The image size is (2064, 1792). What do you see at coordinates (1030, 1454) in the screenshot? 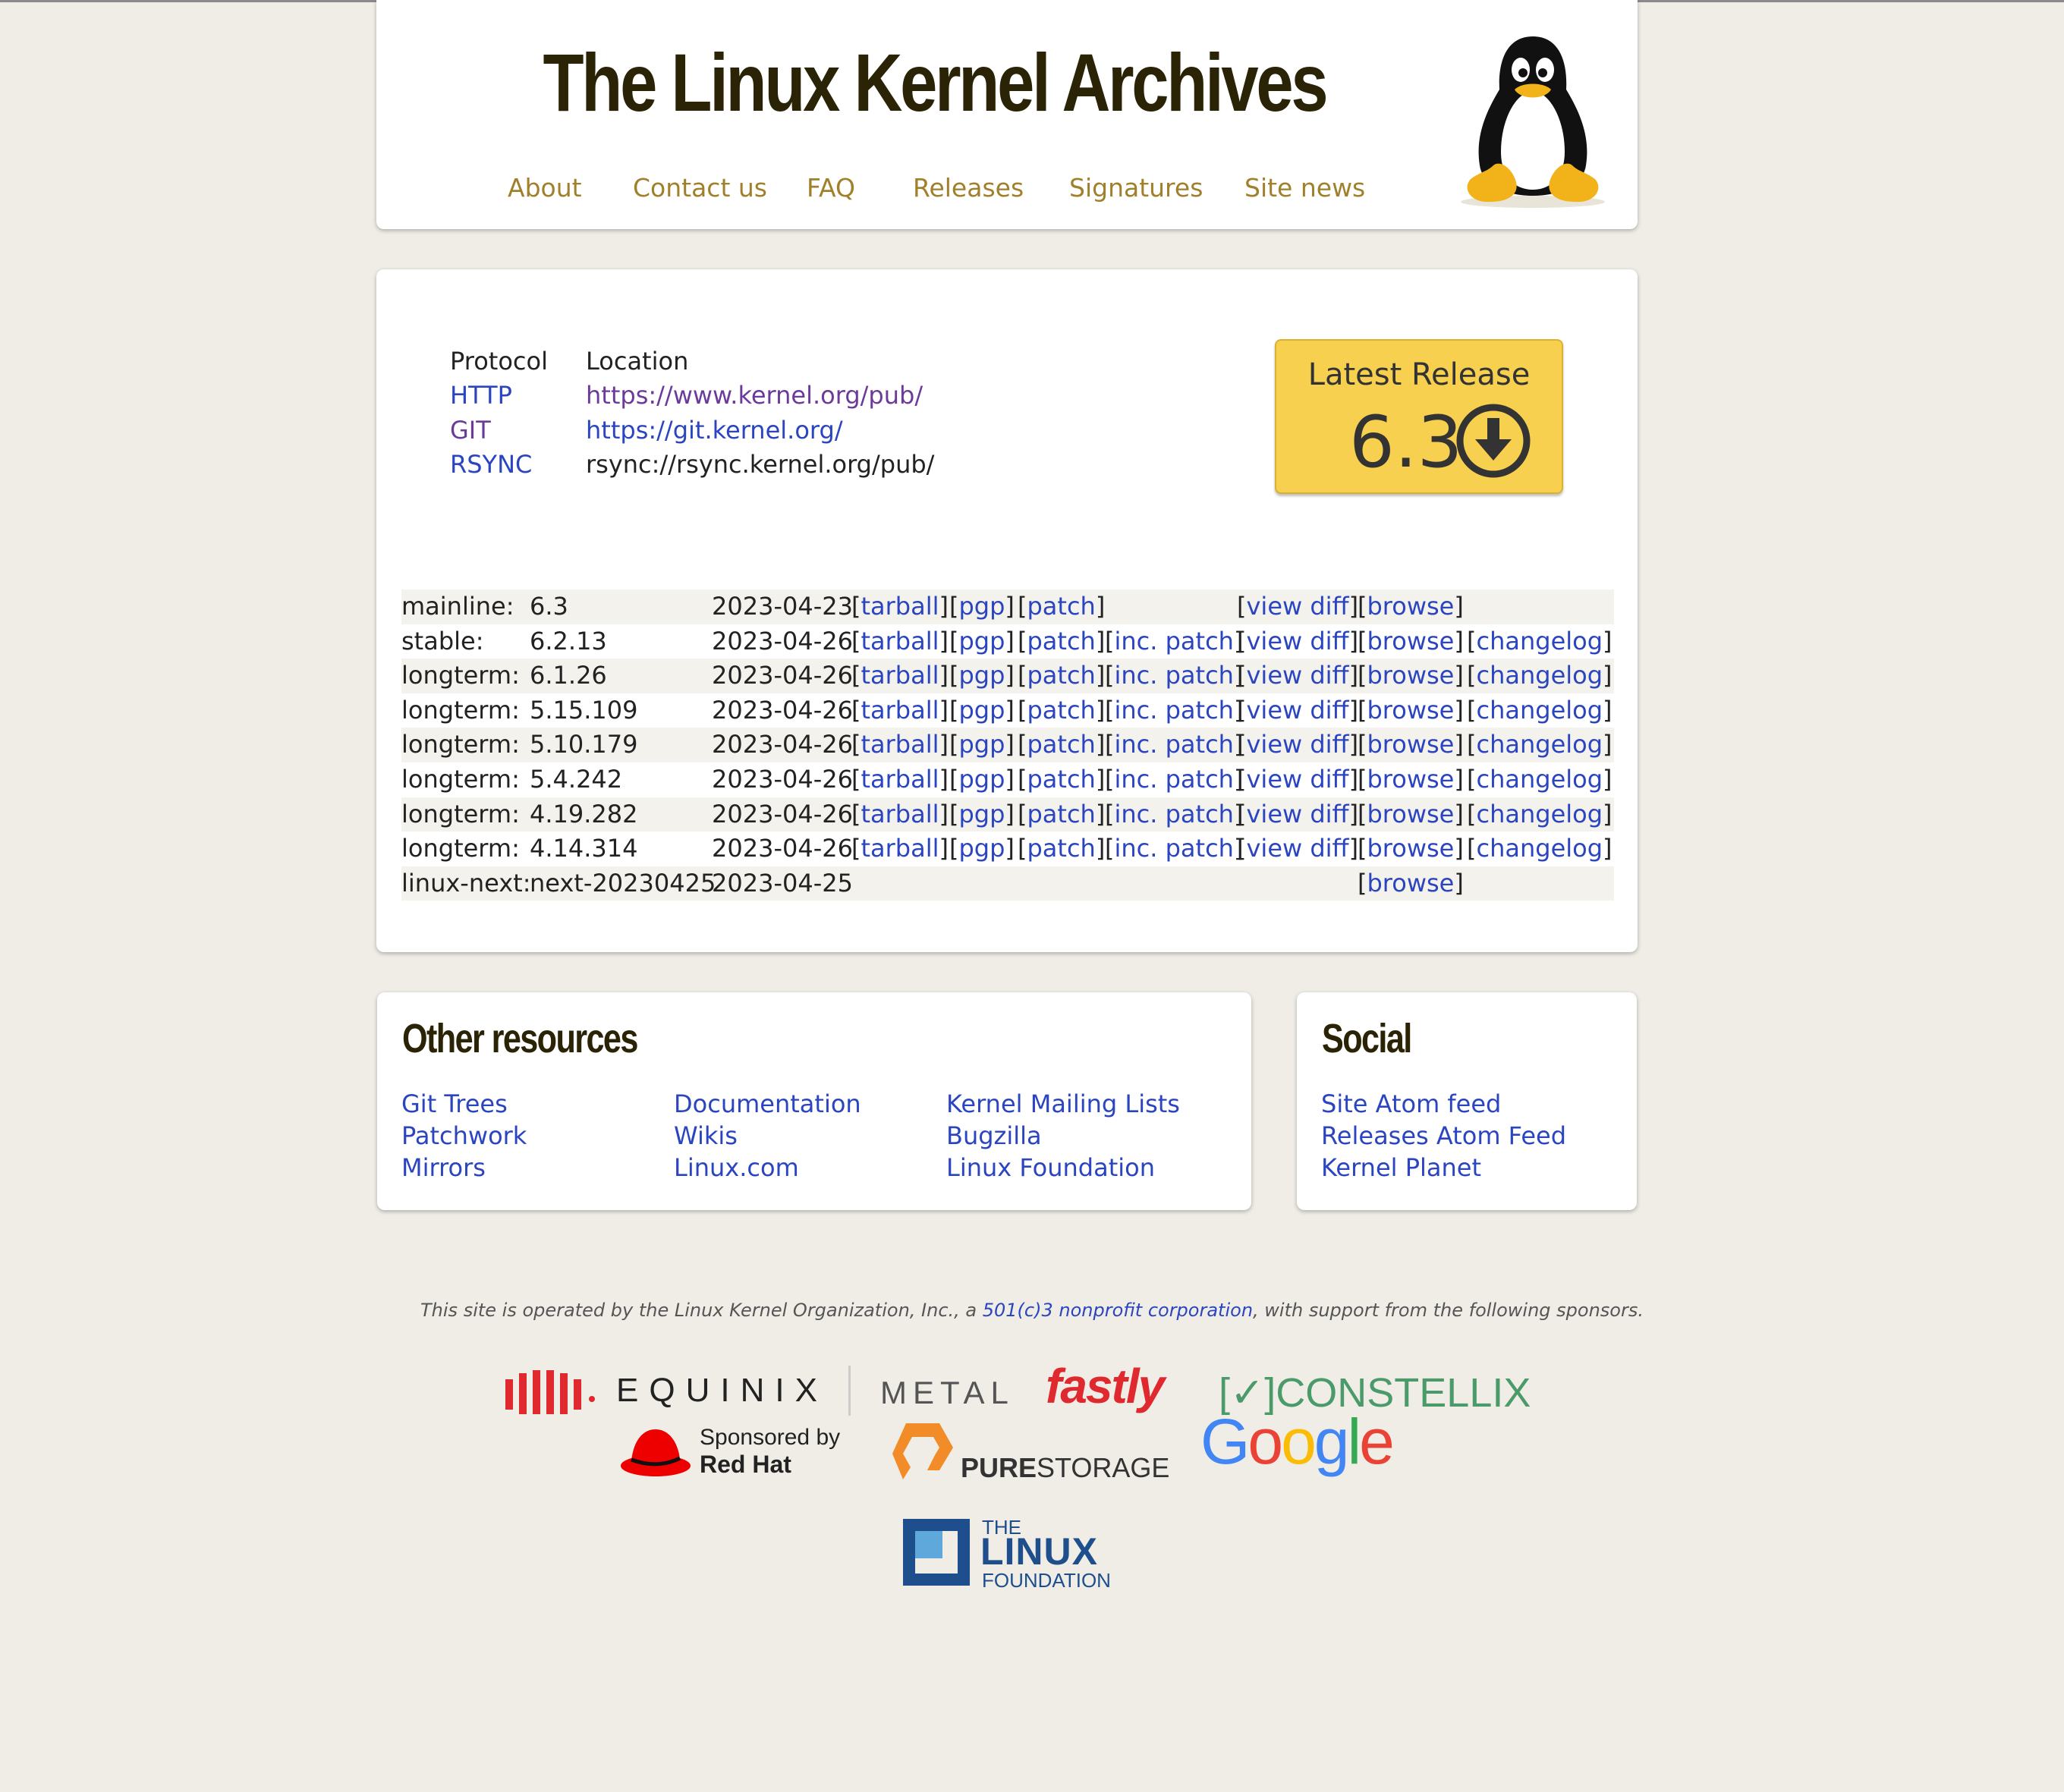
I see `sponsor-purestorage: PURESTORAGE` at bounding box center [1030, 1454].